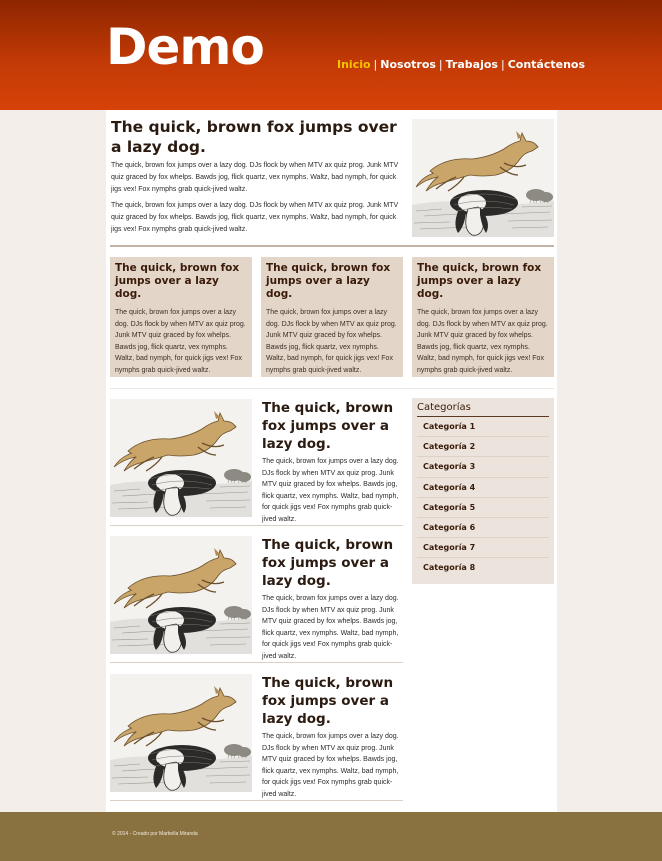 Image resolution: width=662 pixels, height=861 pixels. What do you see at coordinates (155, 834) in the screenshot?
I see `footer-copyright: © 2014 - Creado por Marbella Miranda` at bounding box center [155, 834].